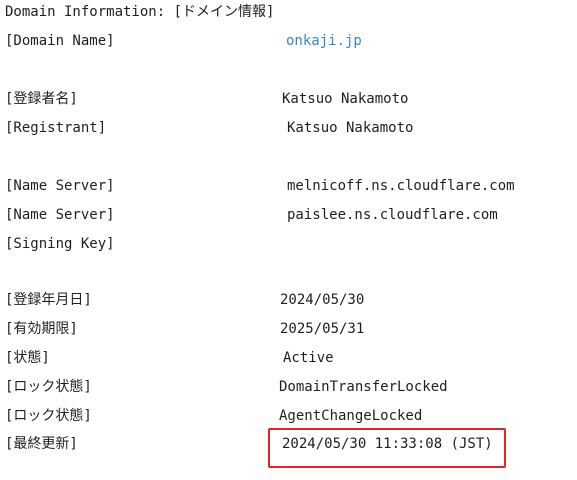  I want to click on expiration-date-row: [有効期限] 2025/05/31, so click(288, 329).